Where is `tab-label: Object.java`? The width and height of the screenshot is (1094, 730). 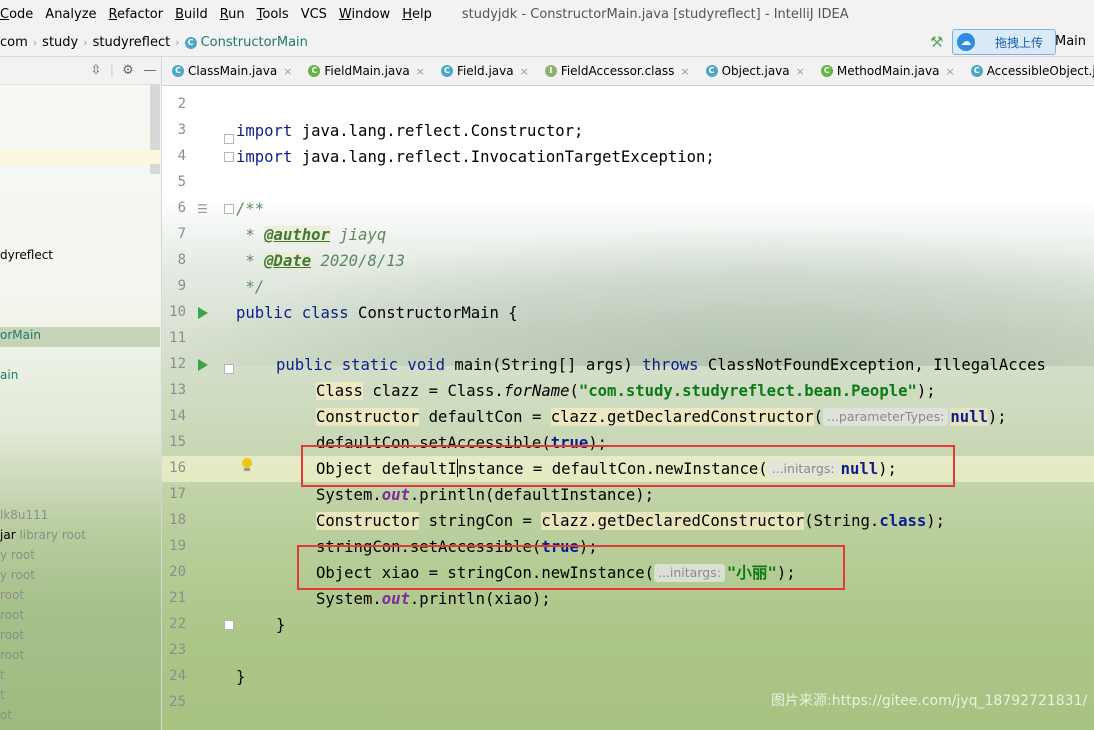 tab-label: Object.java is located at coordinates (755, 71).